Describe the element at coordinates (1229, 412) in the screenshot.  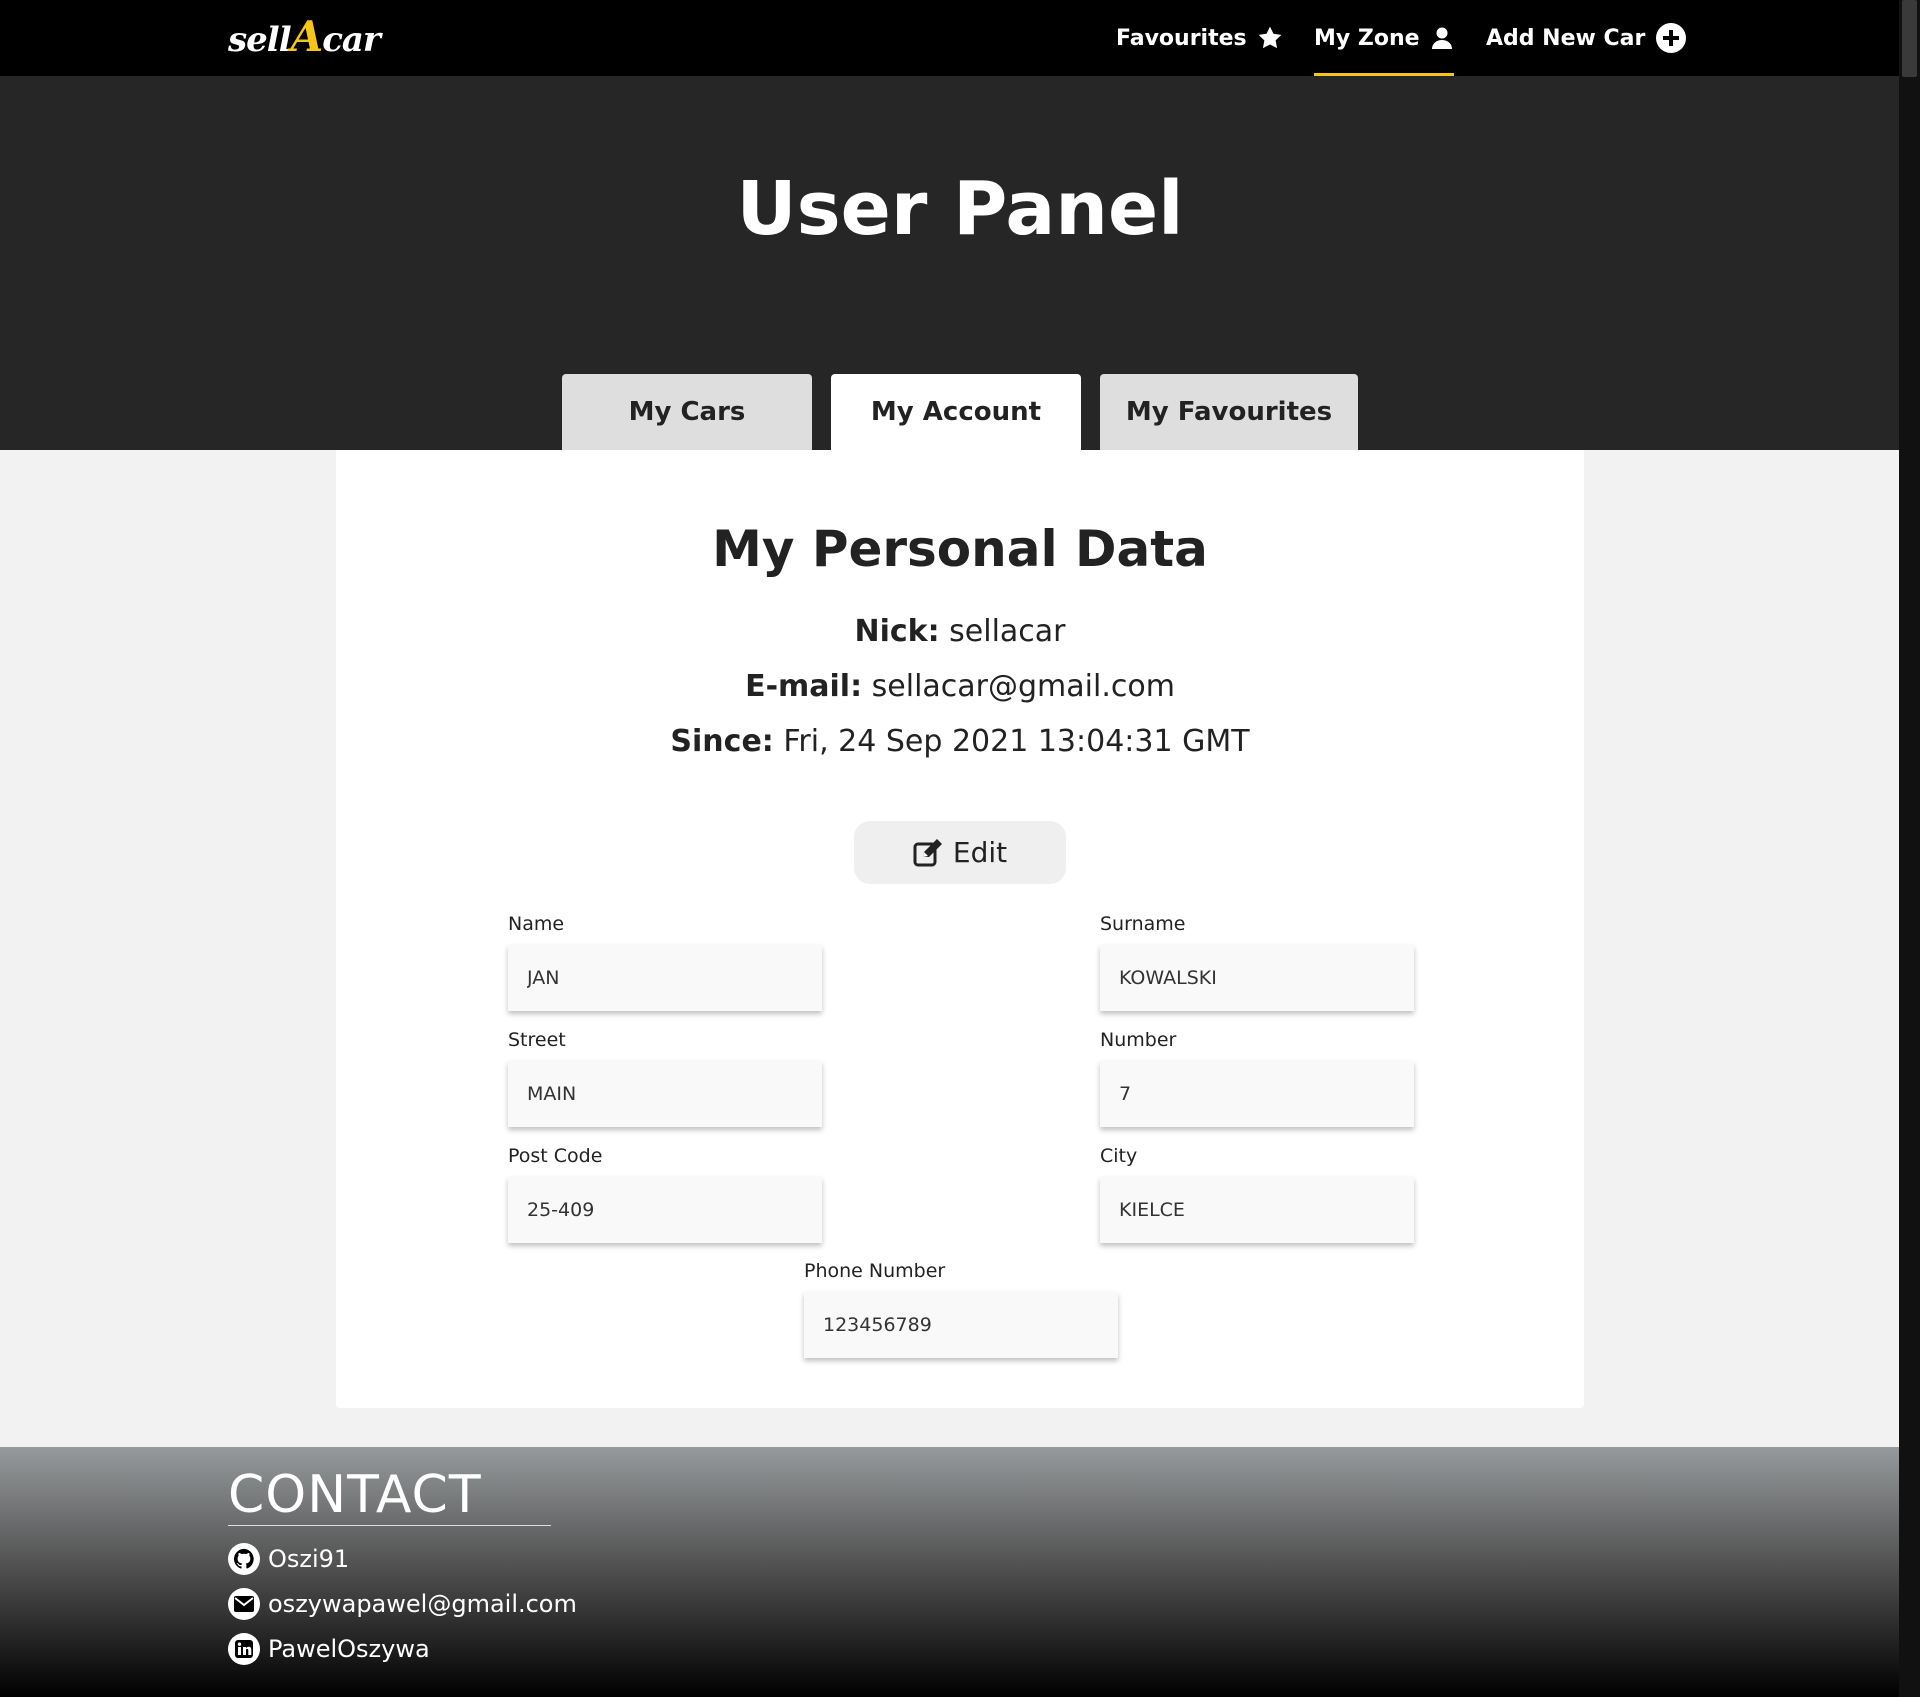
I see `tab-my-favourites: My Favourites` at that location.